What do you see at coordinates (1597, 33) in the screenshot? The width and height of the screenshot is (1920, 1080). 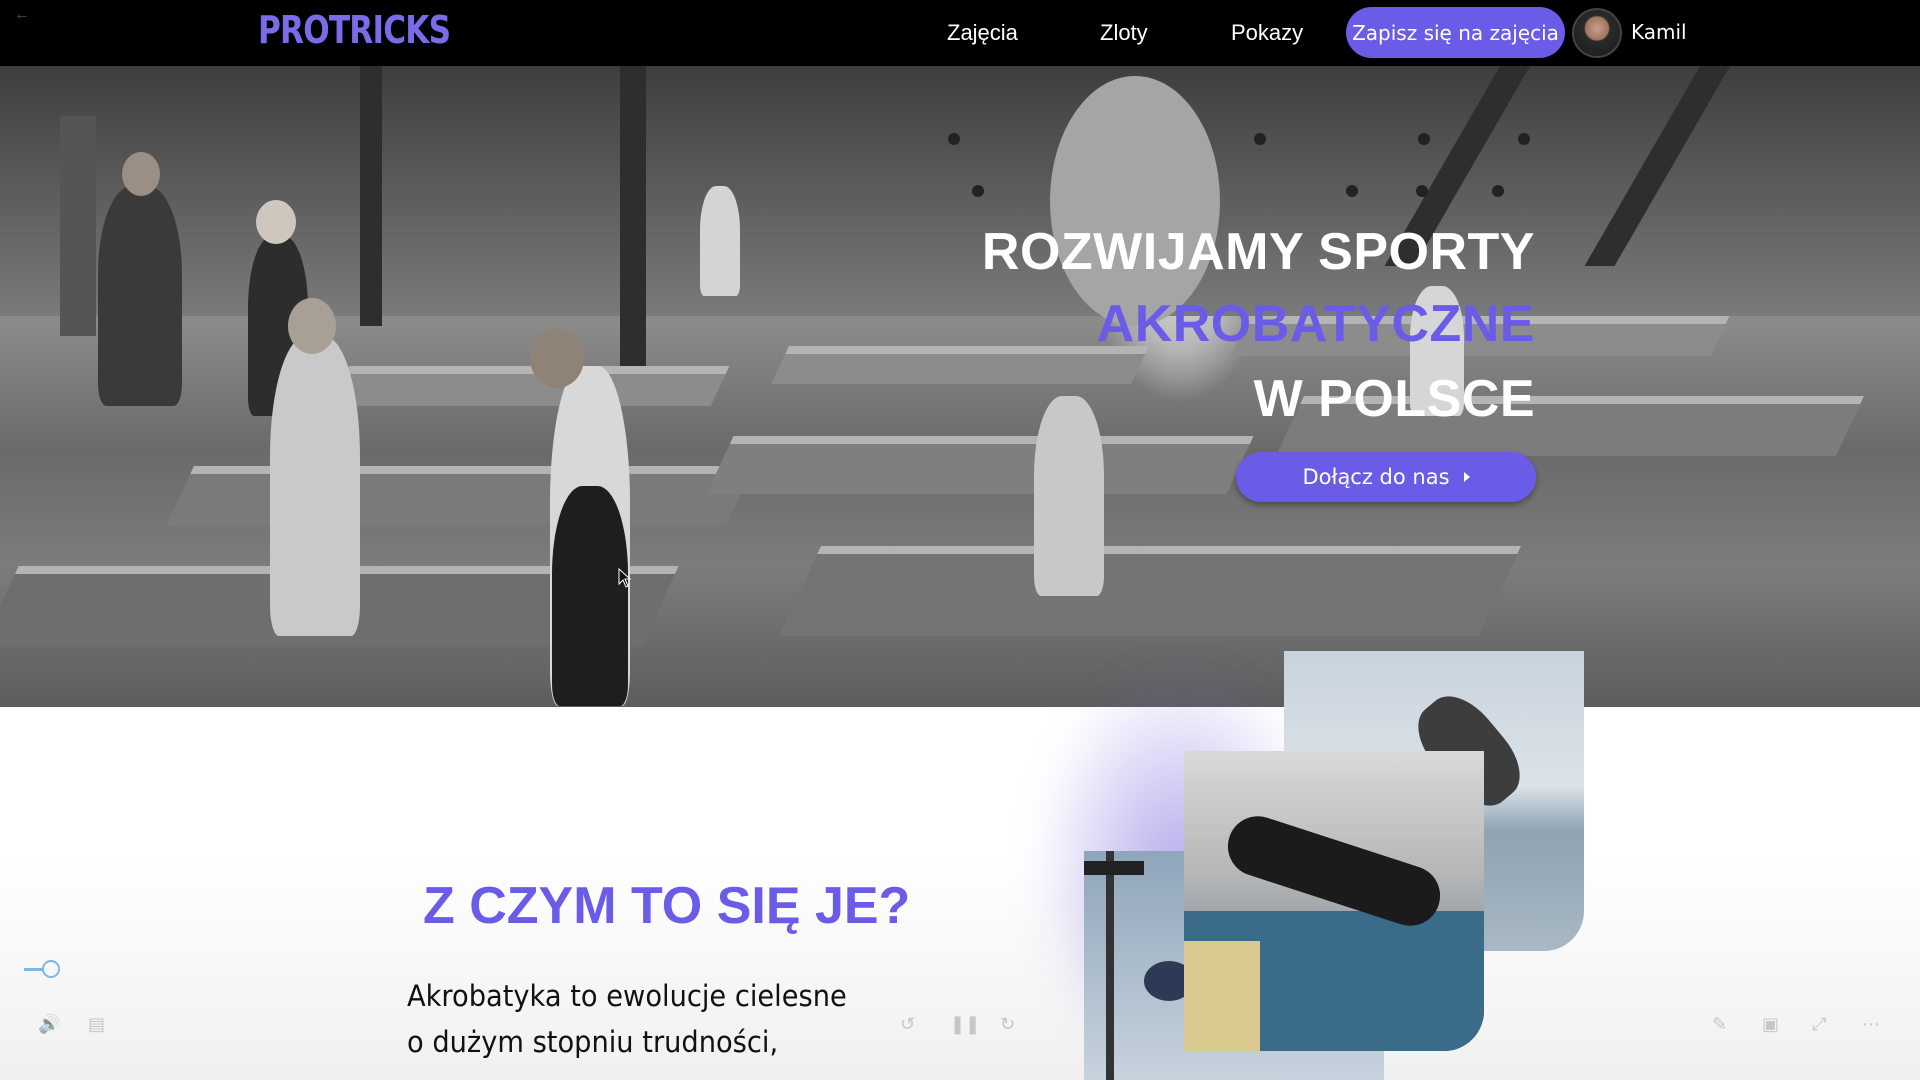 I see `avatar` at bounding box center [1597, 33].